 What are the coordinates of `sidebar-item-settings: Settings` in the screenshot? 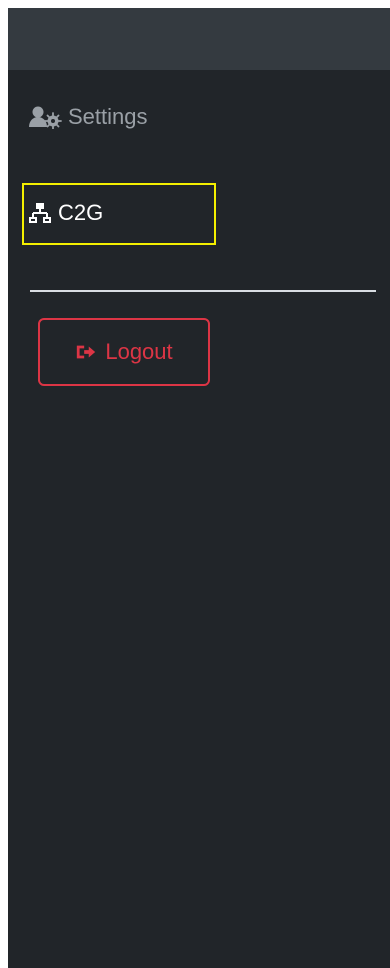 It's located at (88, 117).